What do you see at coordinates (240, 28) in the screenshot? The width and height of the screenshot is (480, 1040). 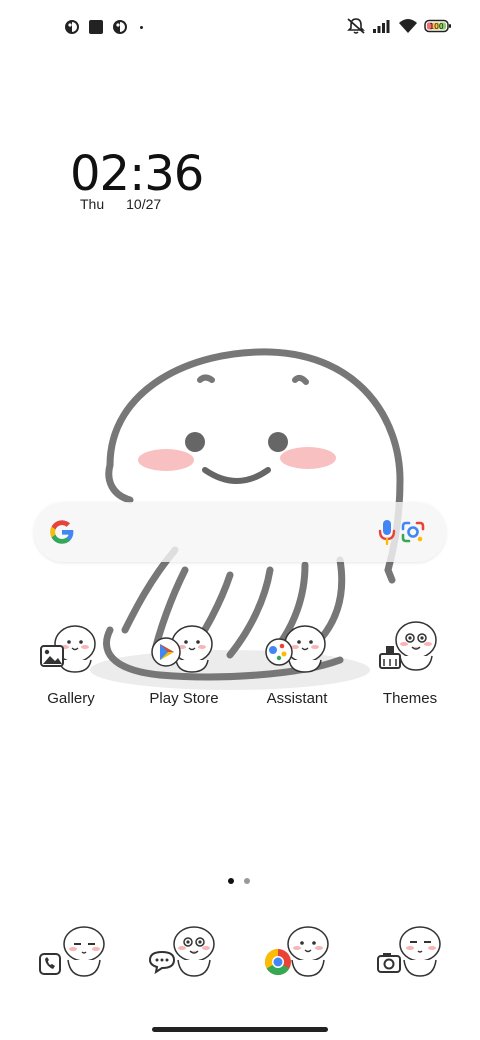 I see `status-bar: 100` at bounding box center [240, 28].